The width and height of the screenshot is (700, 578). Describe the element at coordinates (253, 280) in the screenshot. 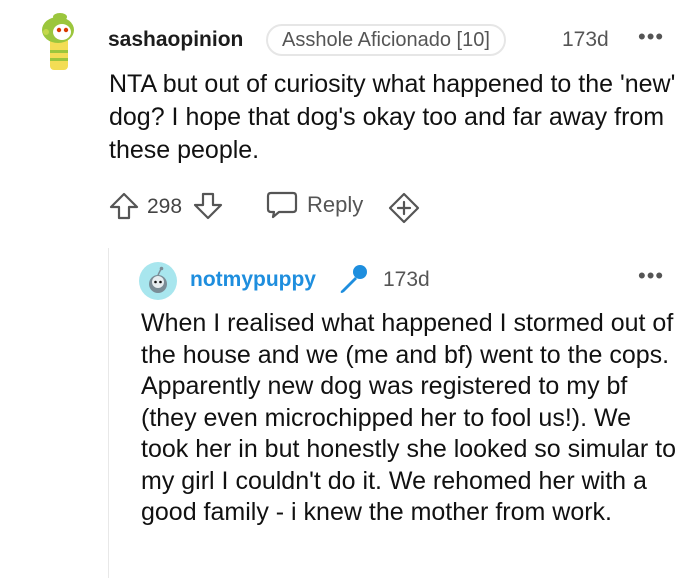

I see `reply-author: notmypuppy` at that location.